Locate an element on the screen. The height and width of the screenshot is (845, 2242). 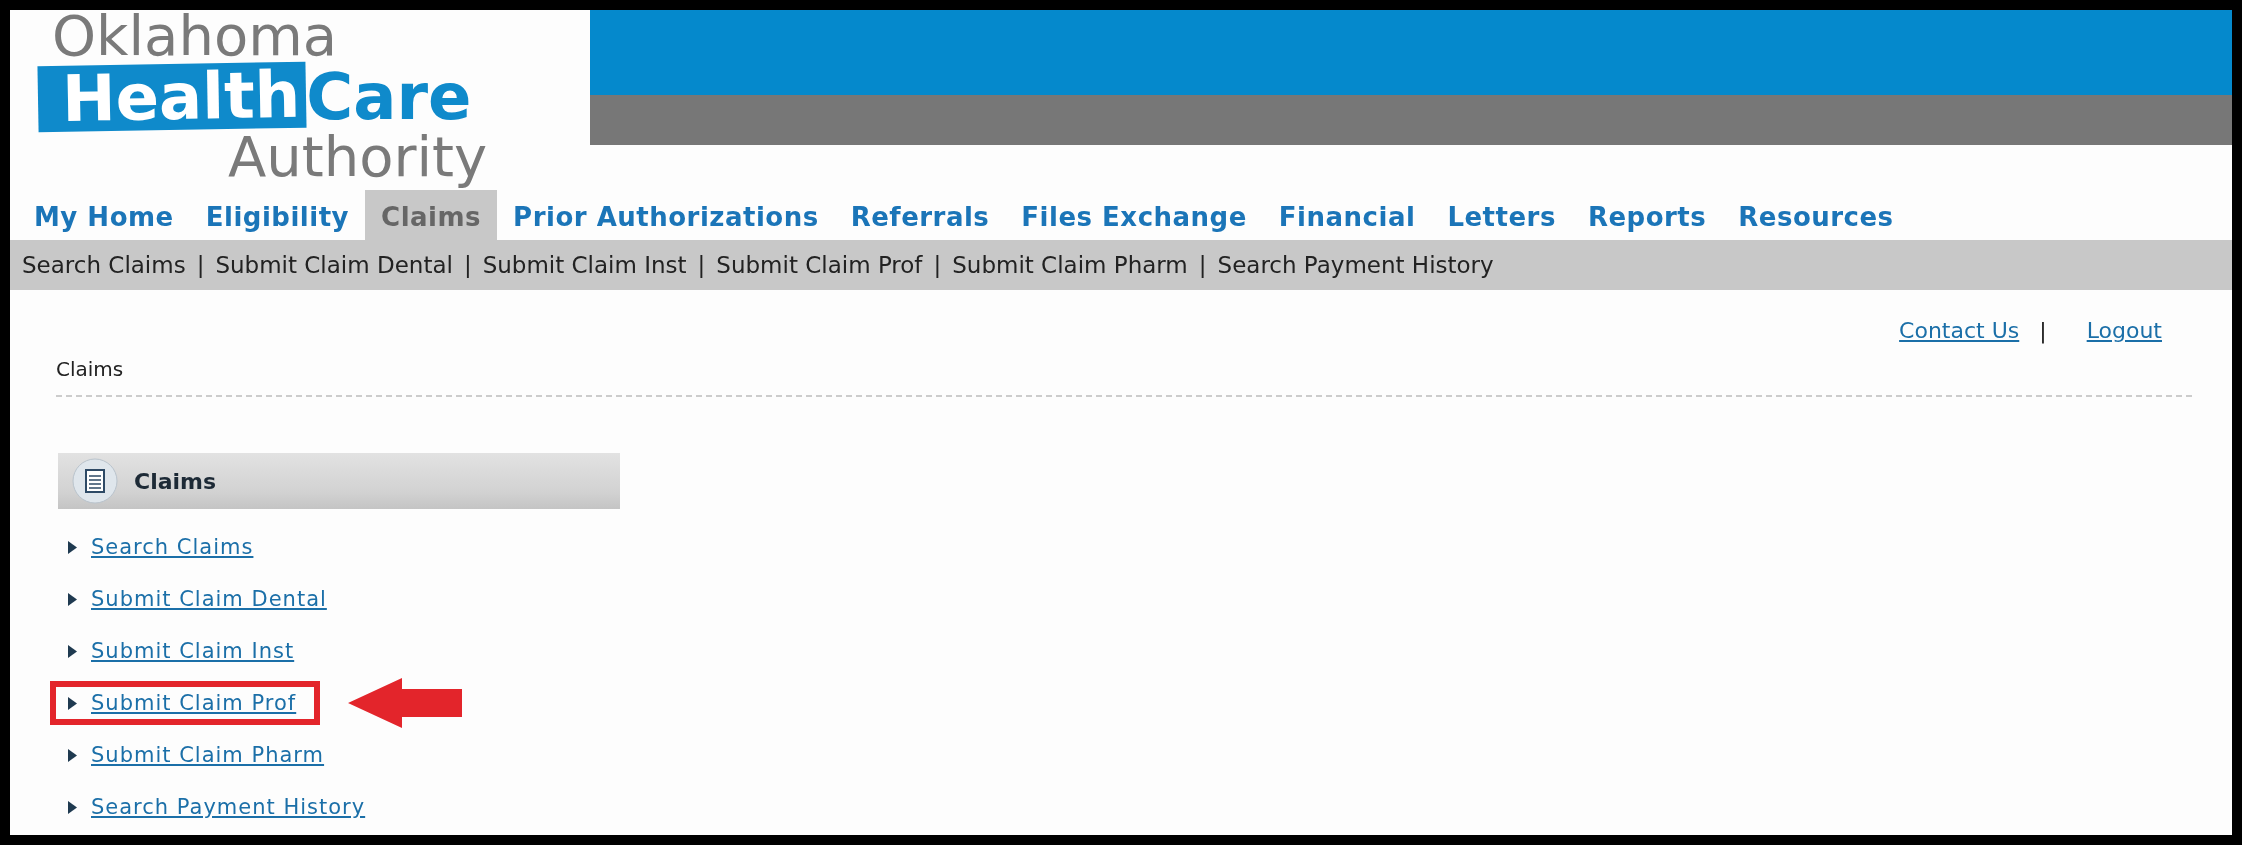
menu-link: Search Payment History is located at coordinates (228, 807).